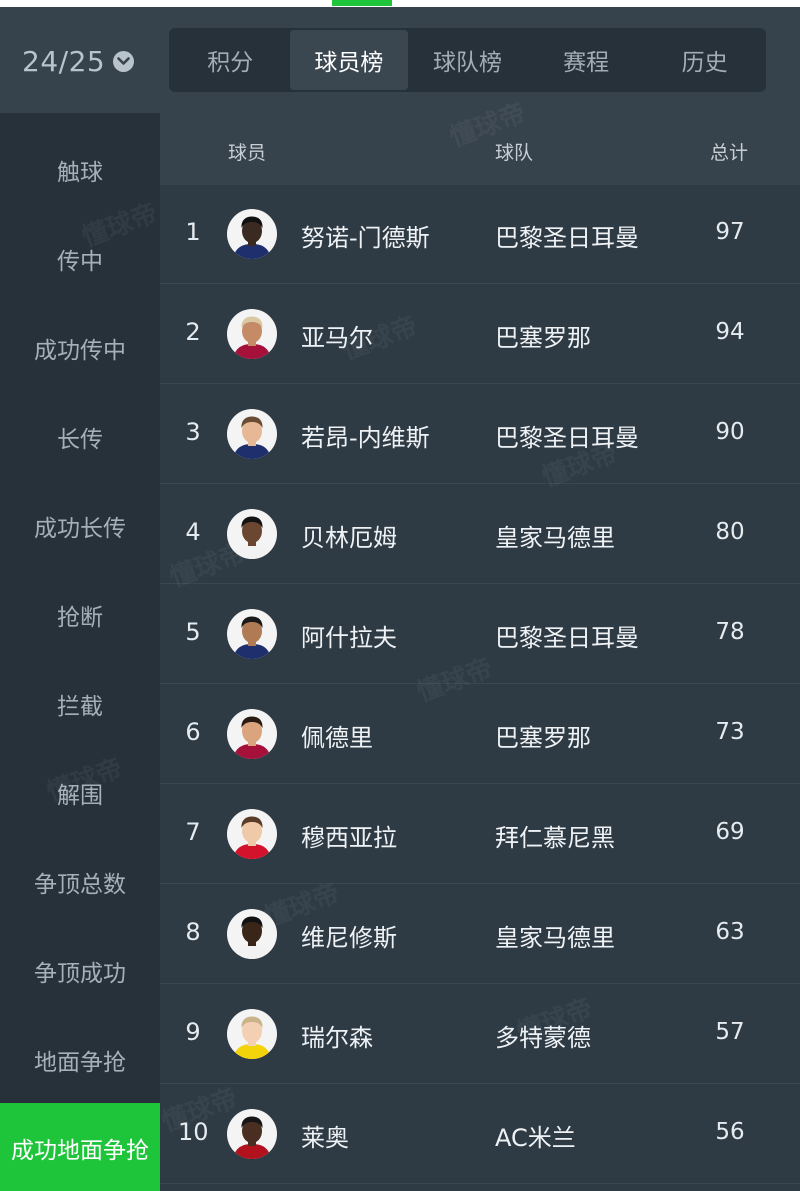 Image resolution: width=800 pixels, height=1191 pixels. Describe the element at coordinates (80, 169) in the screenshot. I see `sidebar-item-touches: 触球` at that location.